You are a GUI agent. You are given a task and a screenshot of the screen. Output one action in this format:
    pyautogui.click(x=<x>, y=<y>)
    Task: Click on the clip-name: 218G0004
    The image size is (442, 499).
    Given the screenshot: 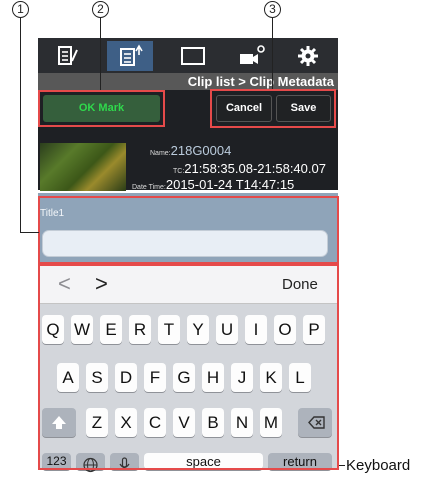 What is the action you would take?
    pyautogui.click(x=201, y=150)
    